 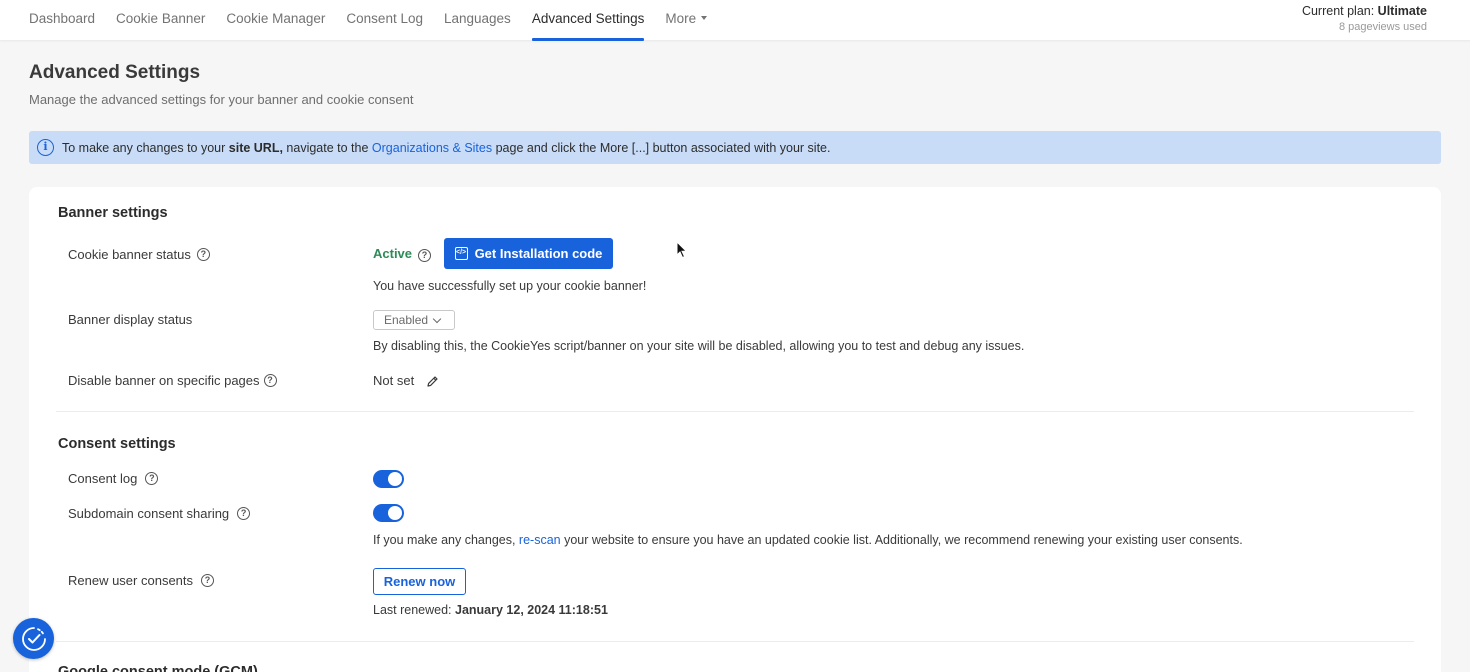 What do you see at coordinates (149, 513) in the screenshot?
I see `subdomain-sharing-text: Subdomain consent sharing` at bounding box center [149, 513].